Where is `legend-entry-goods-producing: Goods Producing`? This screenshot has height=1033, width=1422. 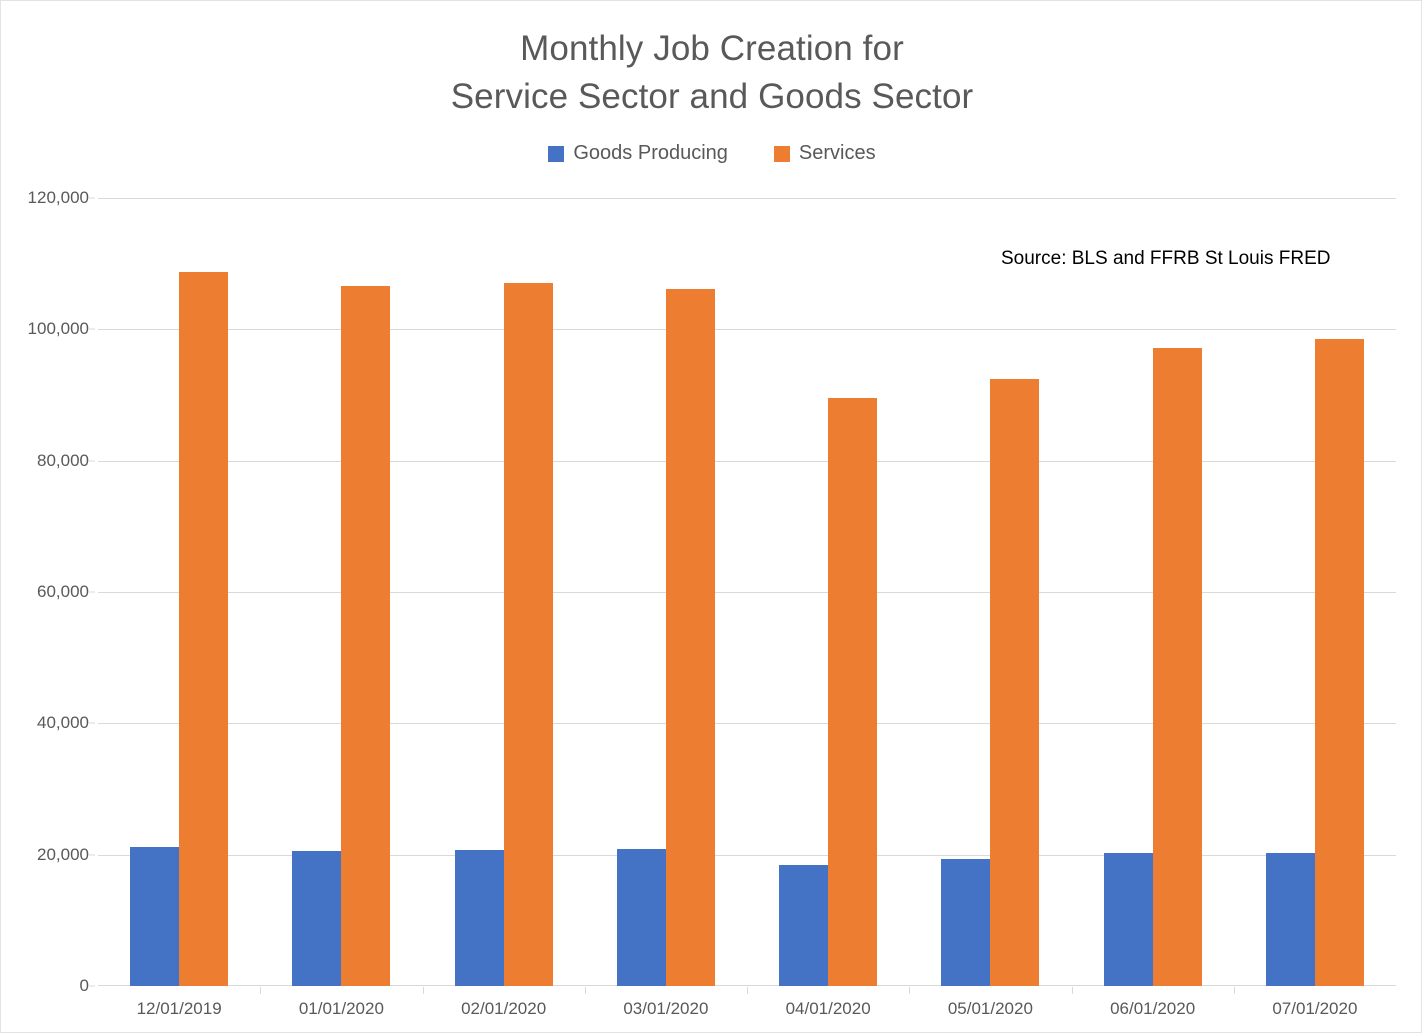
legend-entry-goods-producing: Goods Producing is located at coordinates (638, 153).